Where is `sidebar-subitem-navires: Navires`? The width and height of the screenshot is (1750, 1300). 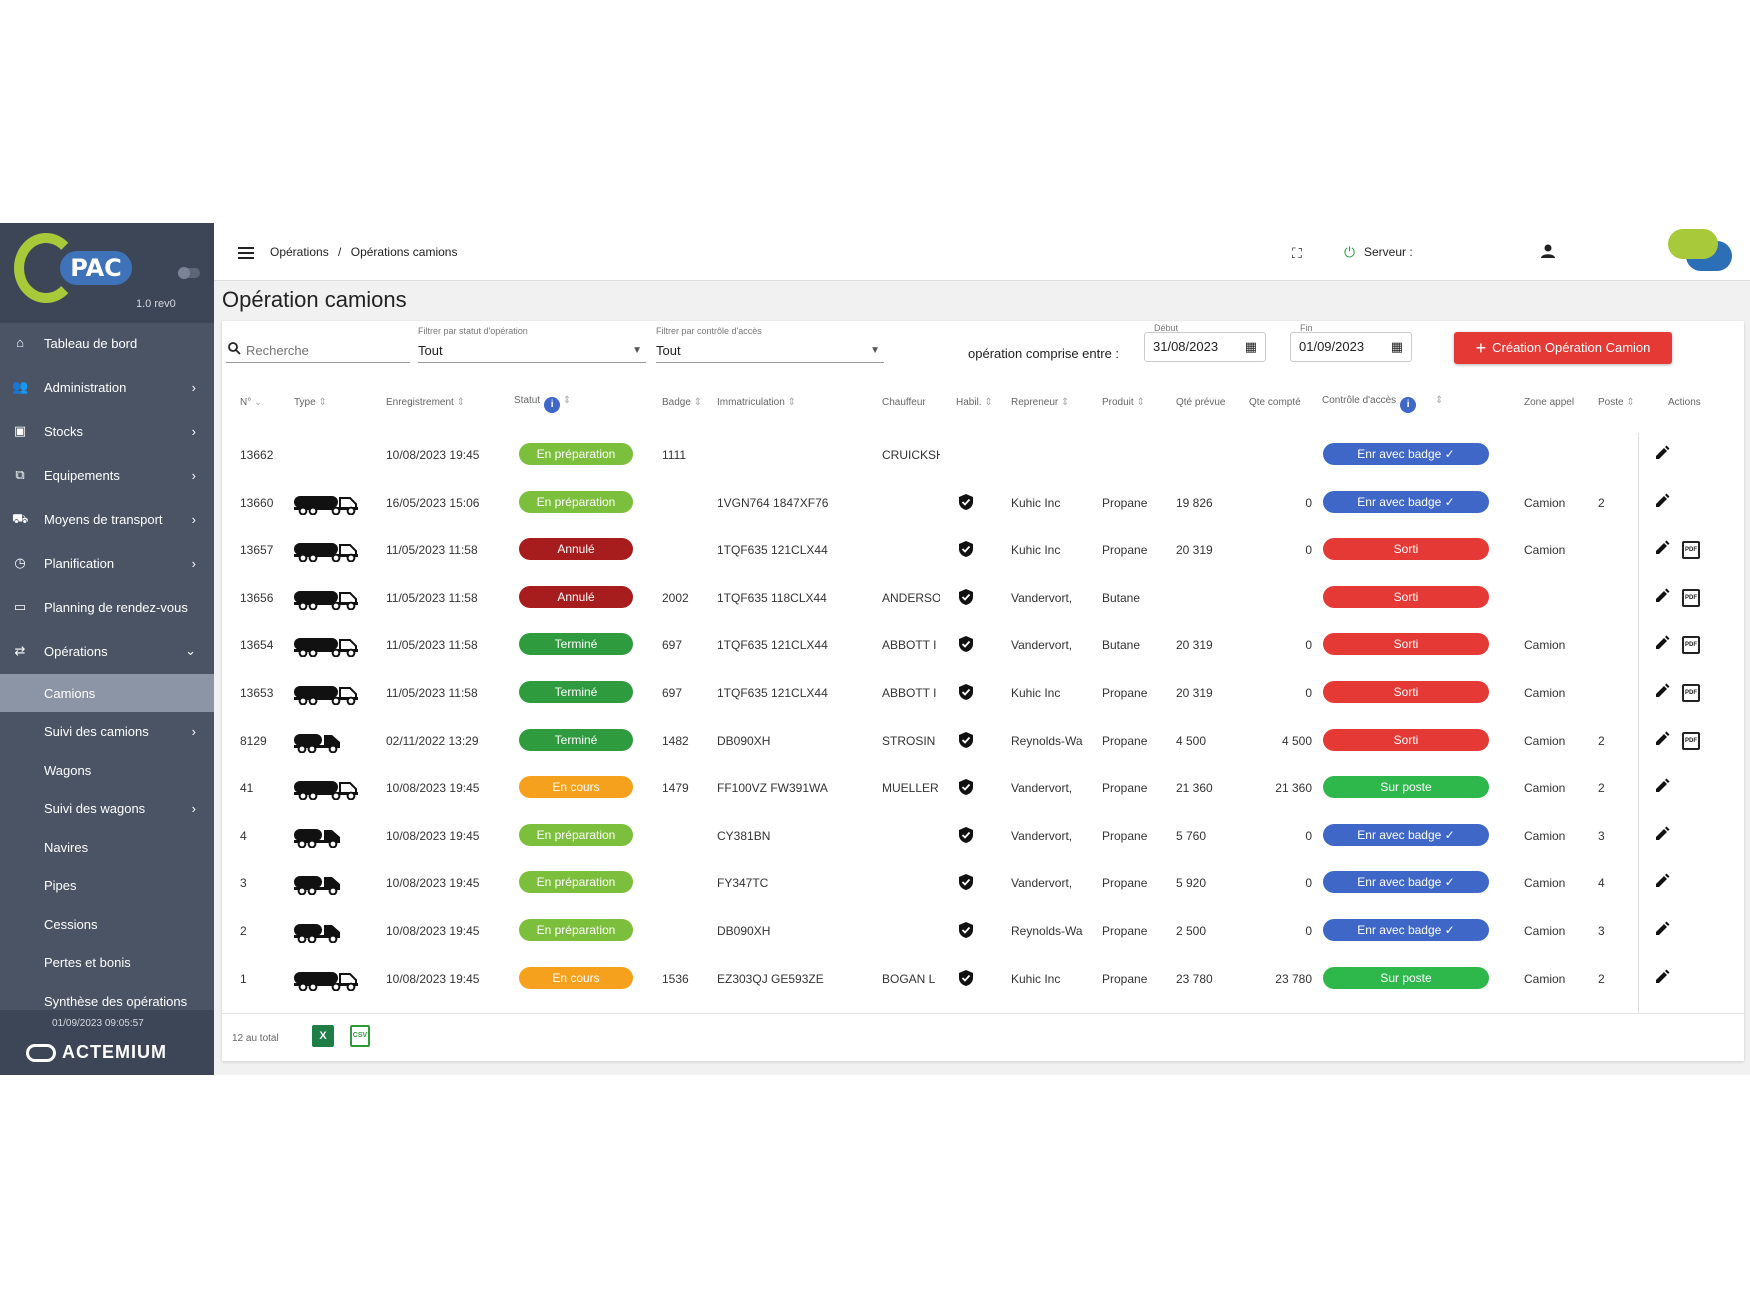 sidebar-subitem-navires: Navires is located at coordinates (107, 847).